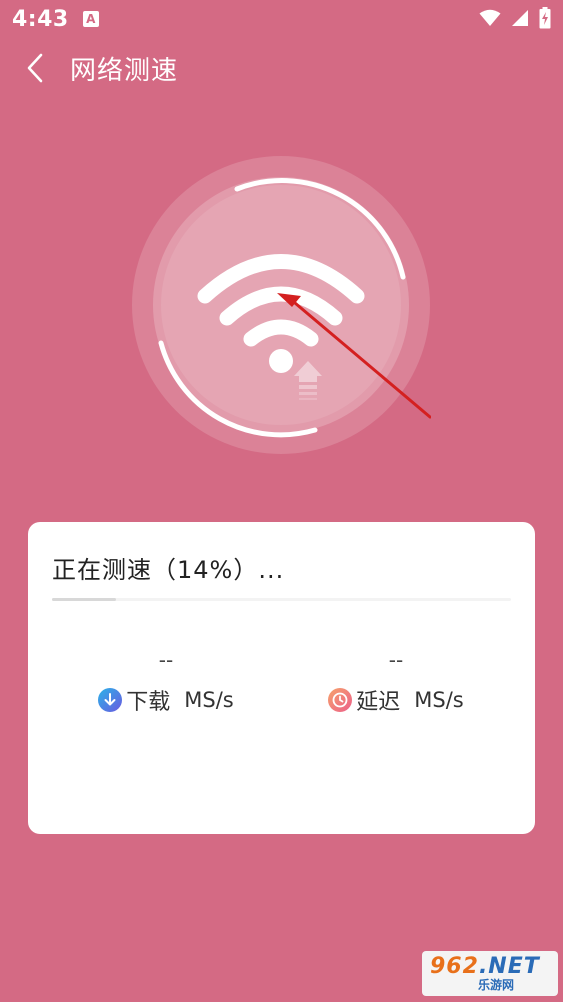 The height and width of the screenshot is (1002, 563). I want to click on watermark-domain: 962.NET, so click(494, 966).